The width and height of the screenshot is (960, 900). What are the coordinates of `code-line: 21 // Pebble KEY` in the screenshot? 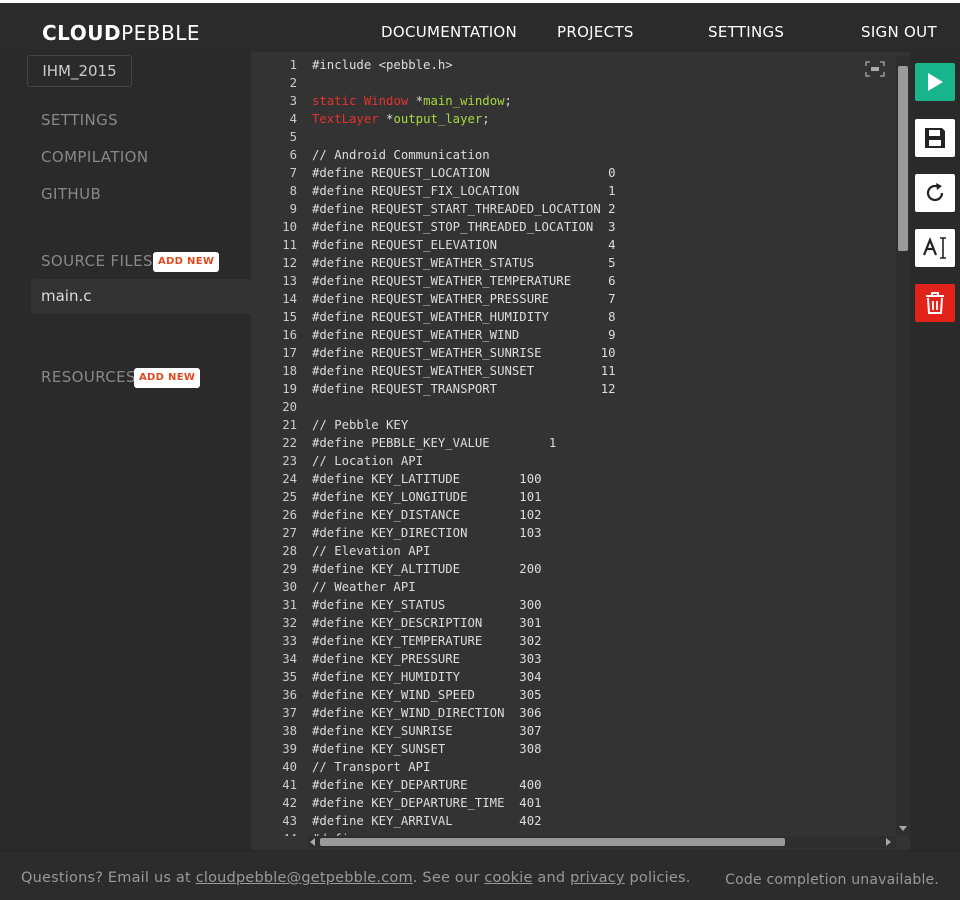 It's located at (573, 425).